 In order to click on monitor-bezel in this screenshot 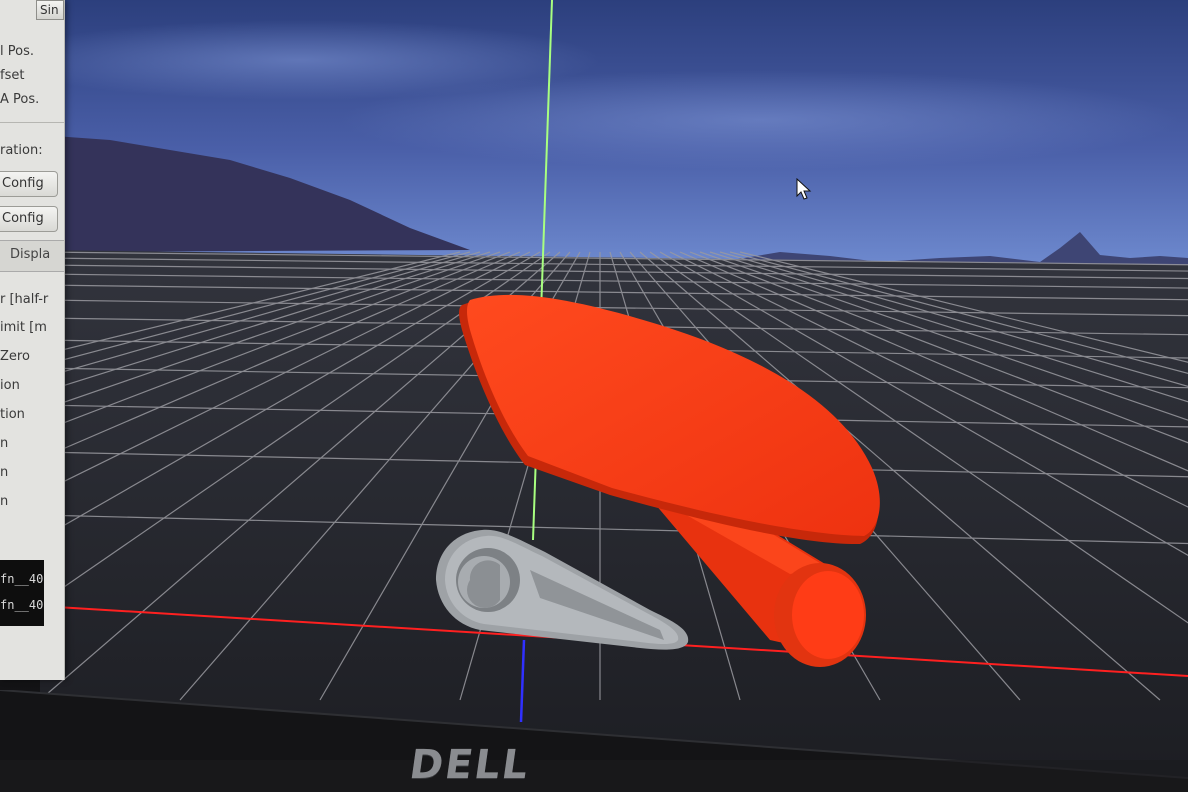, I will do `click(594, 741)`.